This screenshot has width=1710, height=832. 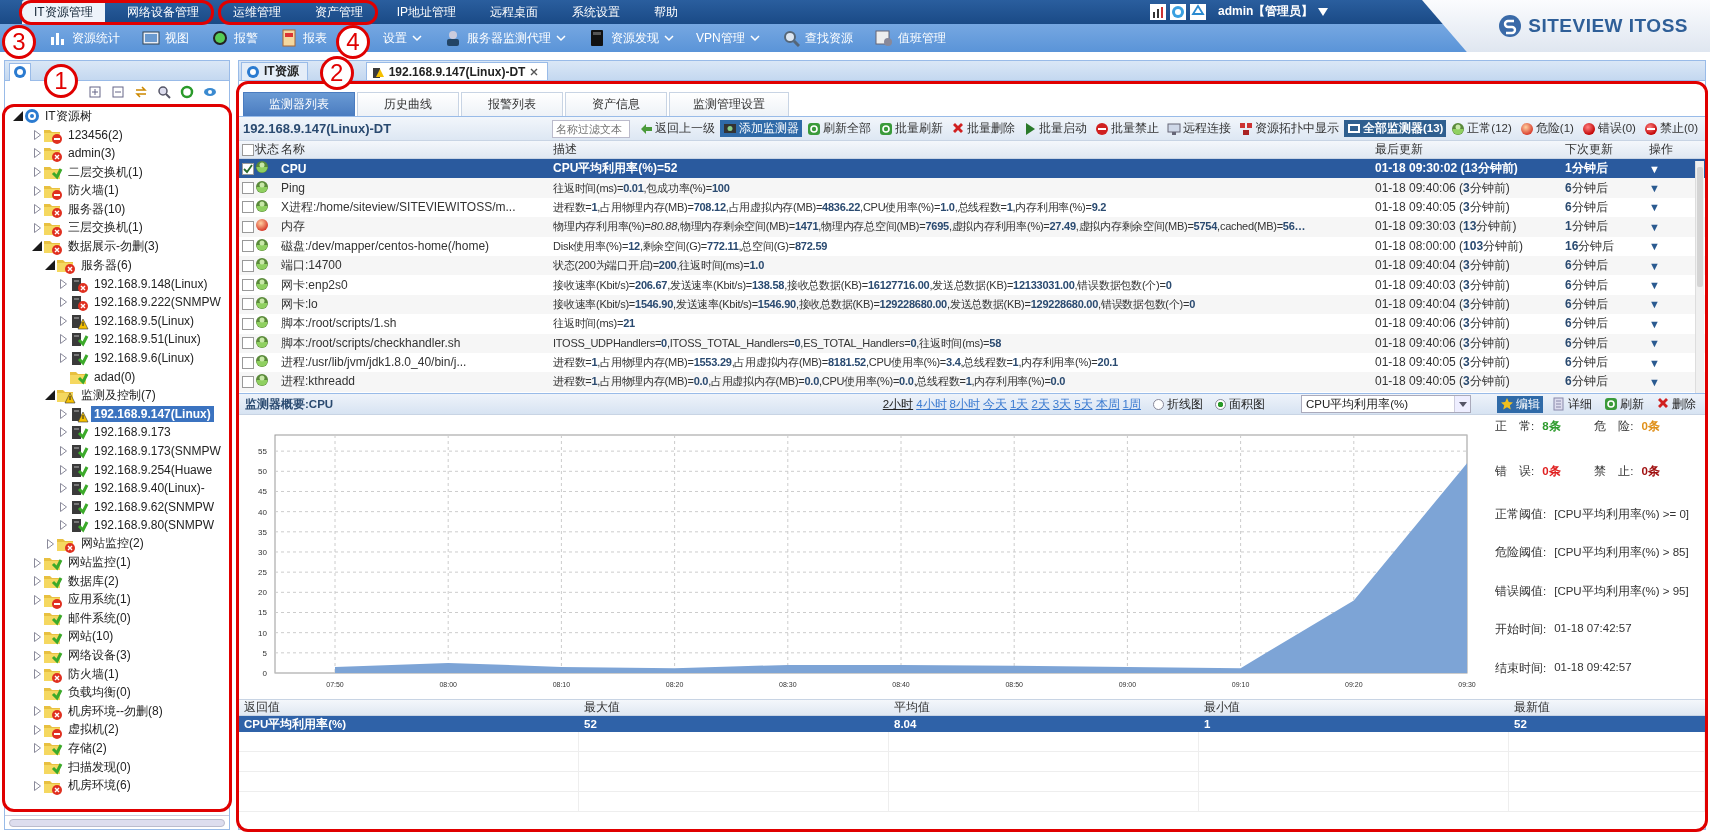 I want to click on toolbar-button: 远程连接, so click(x=1198, y=128).